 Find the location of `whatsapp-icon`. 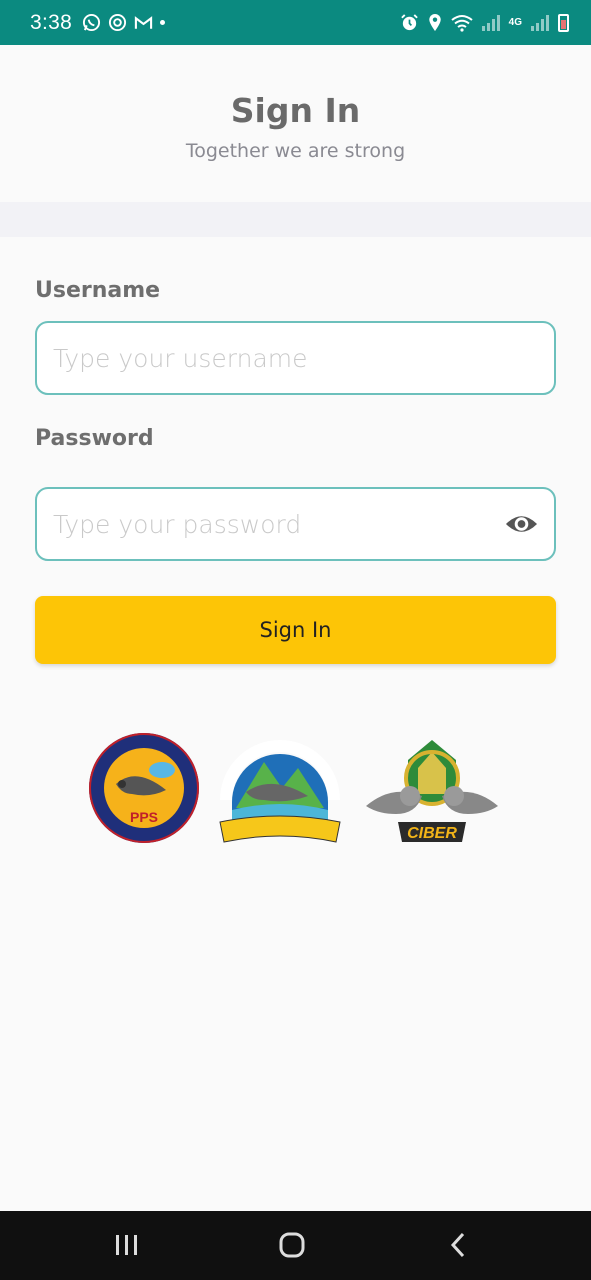

whatsapp-icon is located at coordinates (92, 22).